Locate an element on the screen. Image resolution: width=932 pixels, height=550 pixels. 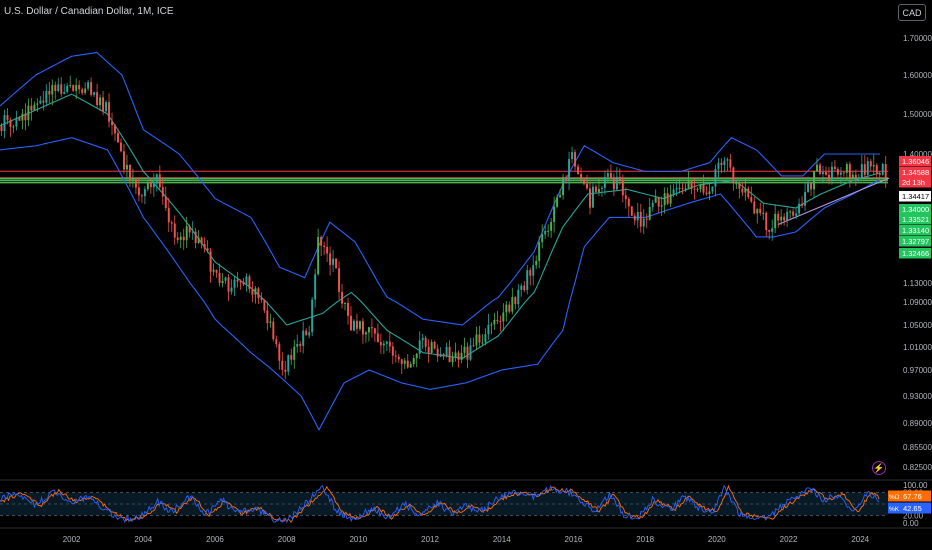
osc-value-label-1: 67.76 is located at coordinates (912, 496).